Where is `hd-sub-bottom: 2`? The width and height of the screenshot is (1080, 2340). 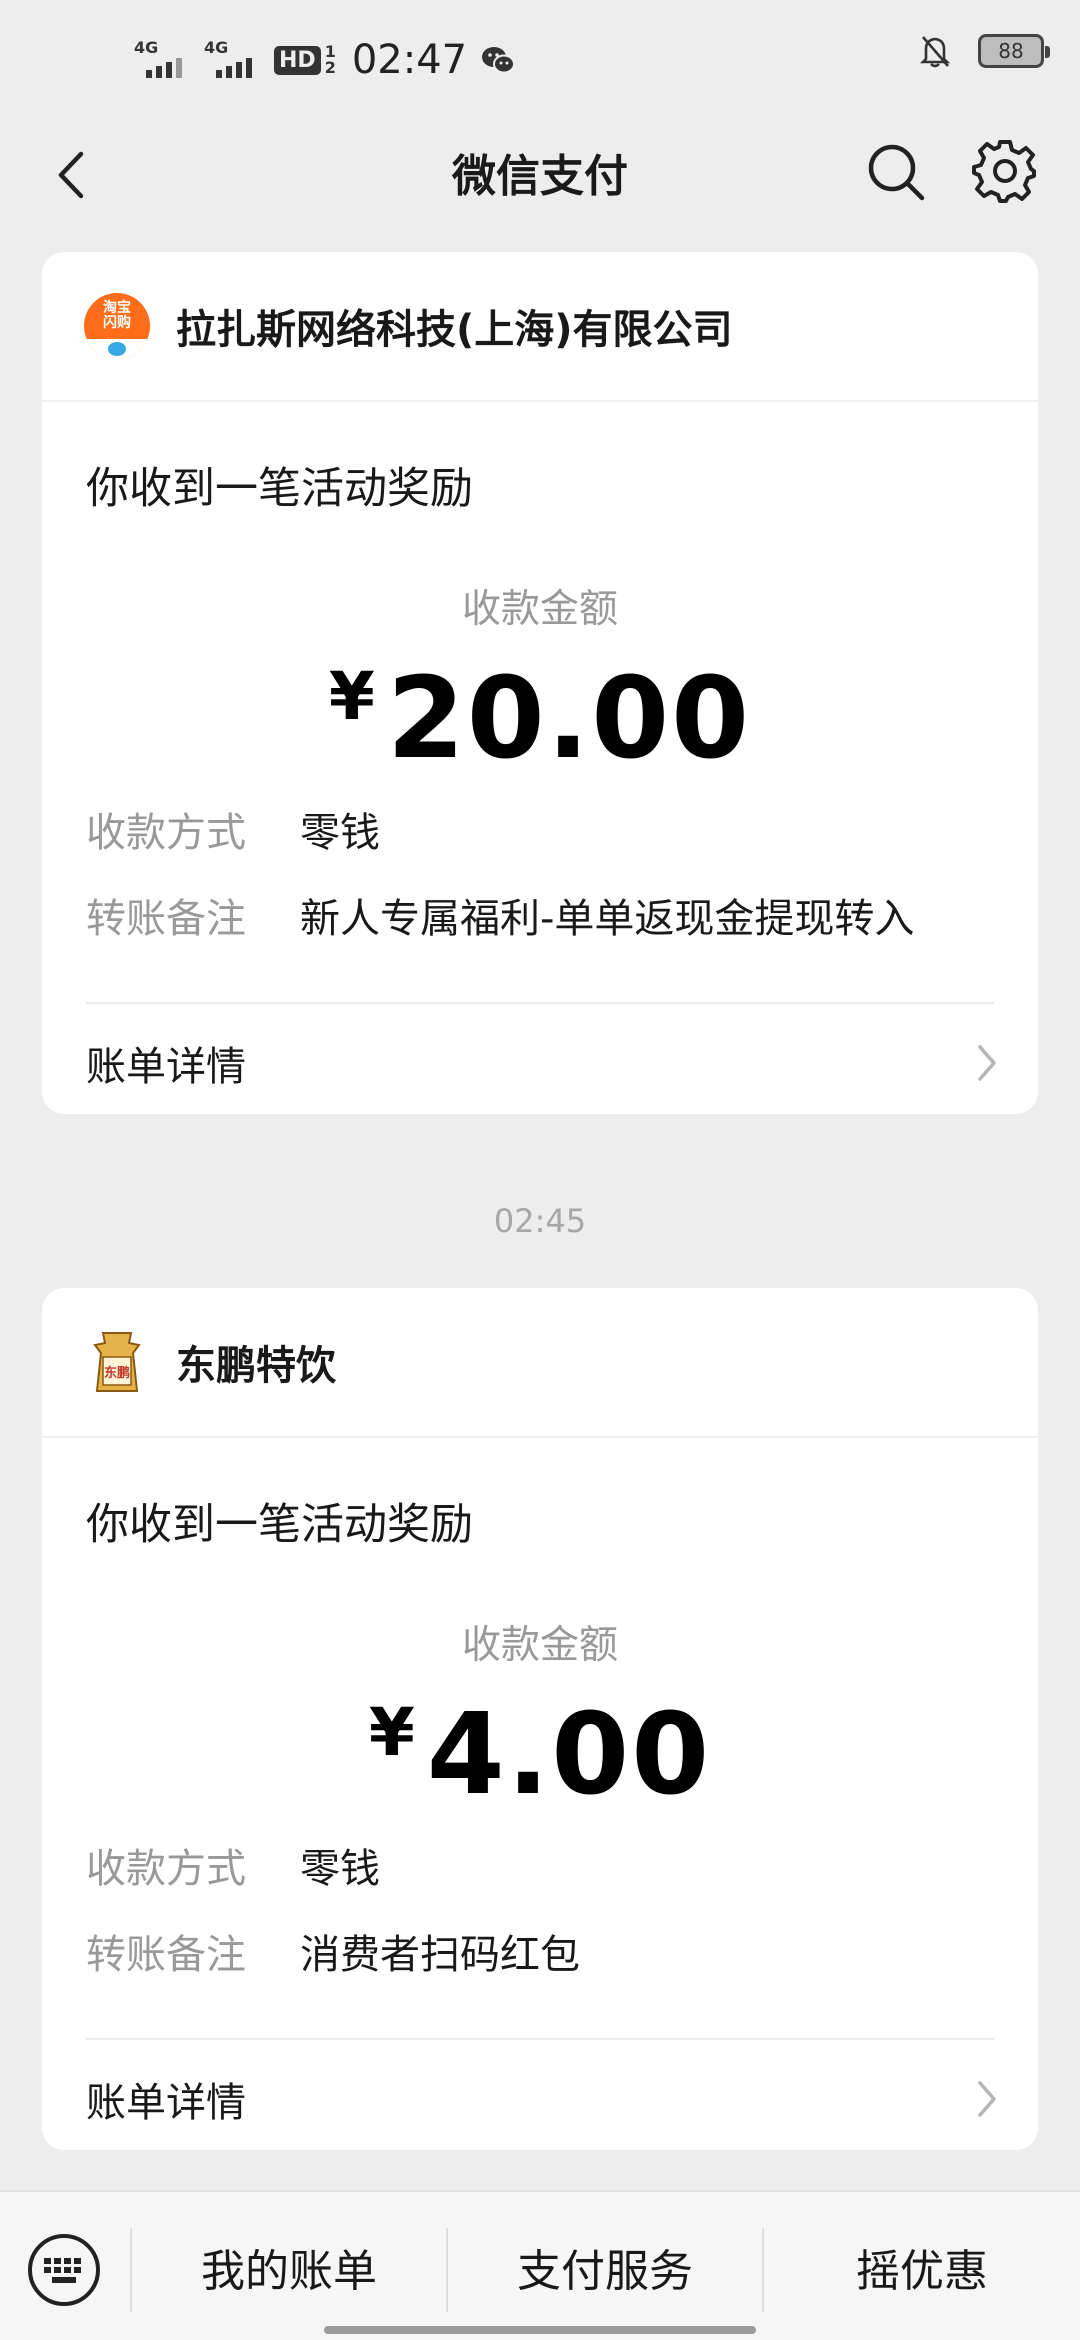
hd-sub-bottom: 2 is located at coordinates (330, 67).